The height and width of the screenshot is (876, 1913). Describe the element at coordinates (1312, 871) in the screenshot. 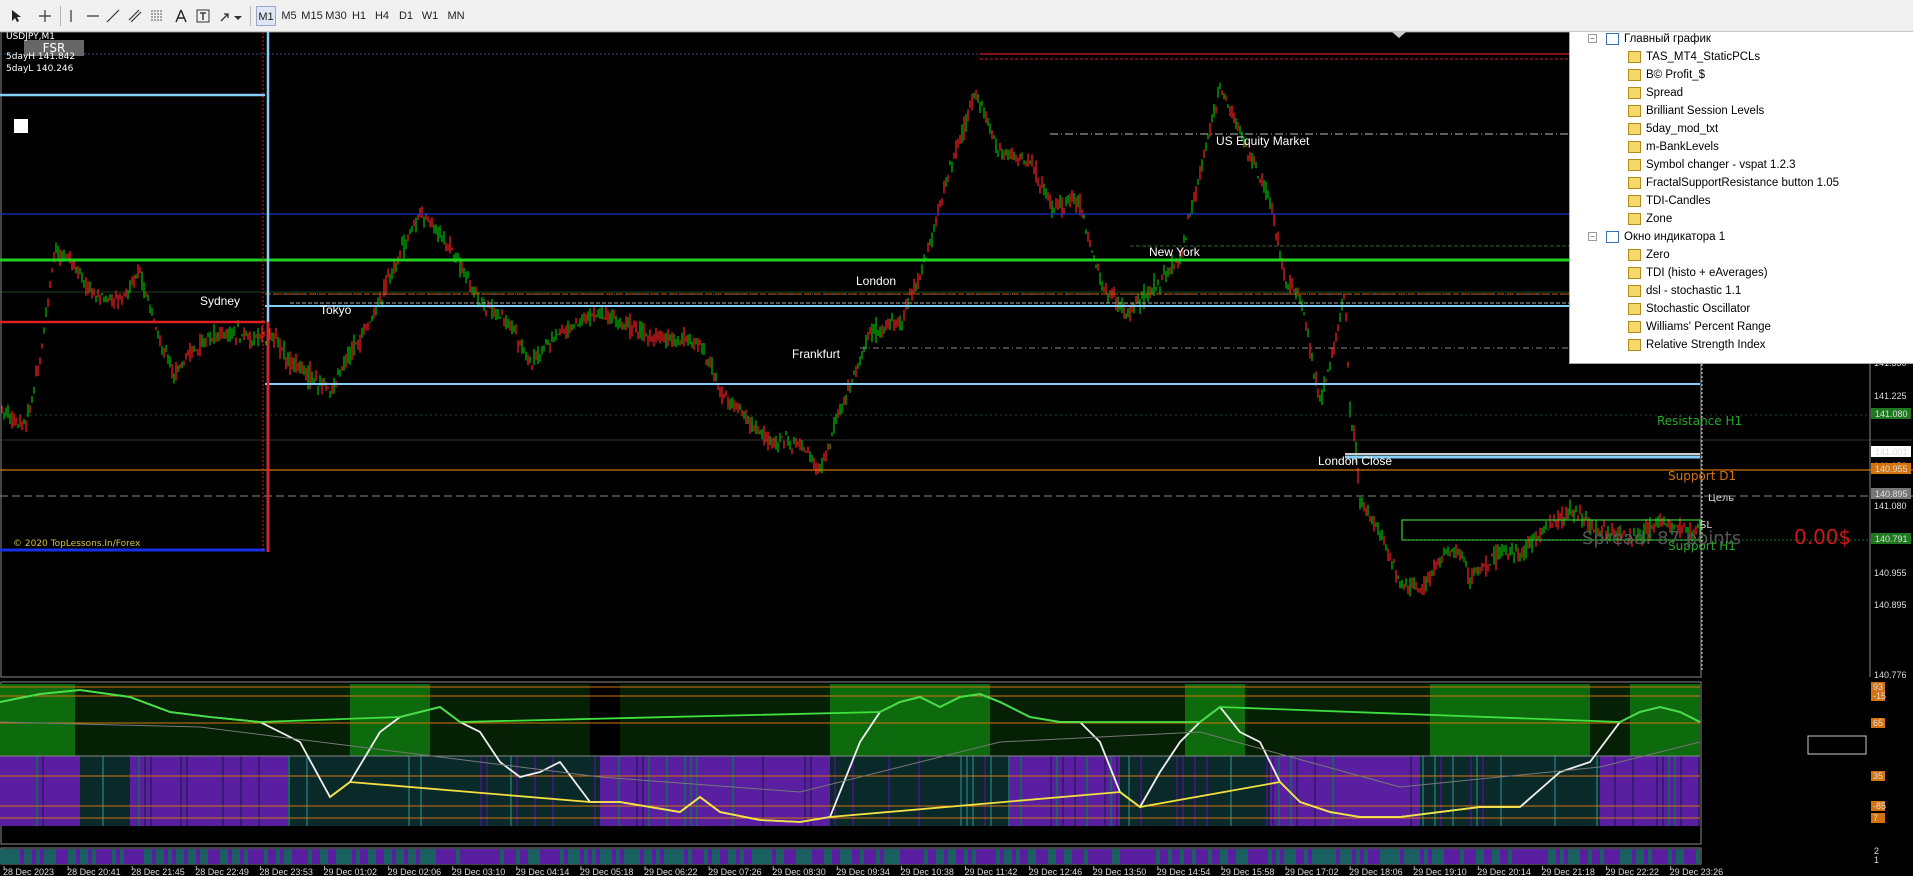

I see `time-axis-label: 29 Dec 17:02` at that location.